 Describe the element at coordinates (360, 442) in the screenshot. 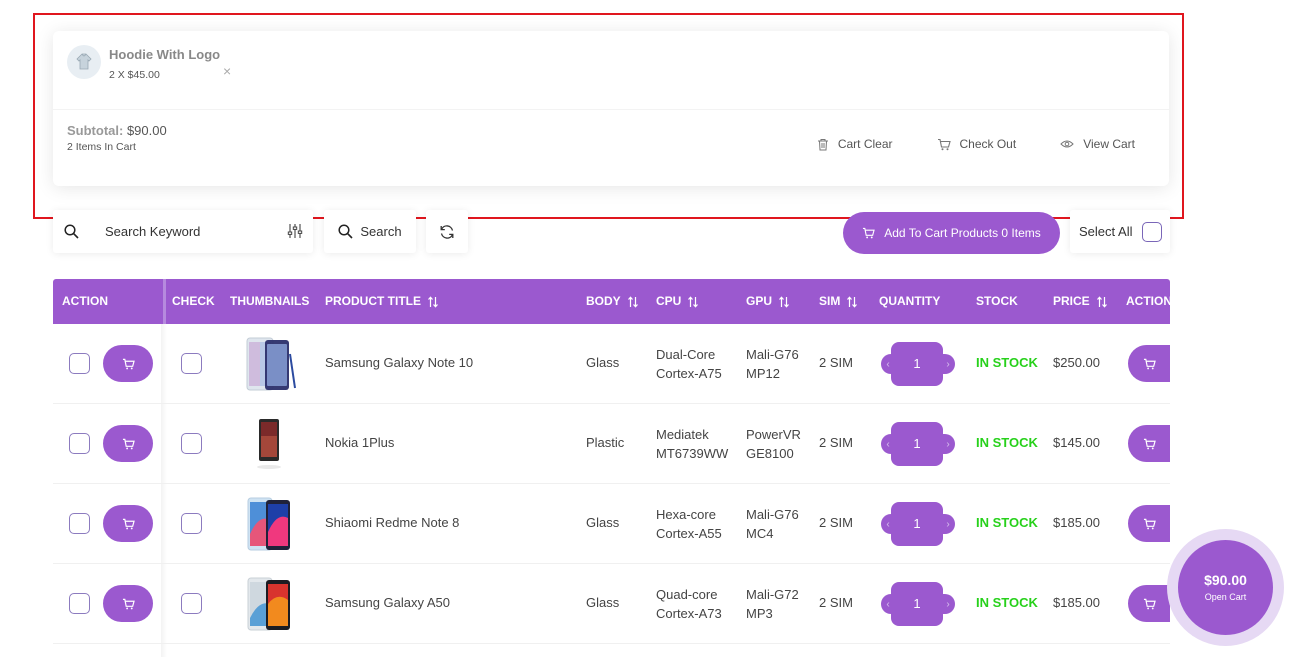

I see `product-title: Nokia 1Plus` at that location.